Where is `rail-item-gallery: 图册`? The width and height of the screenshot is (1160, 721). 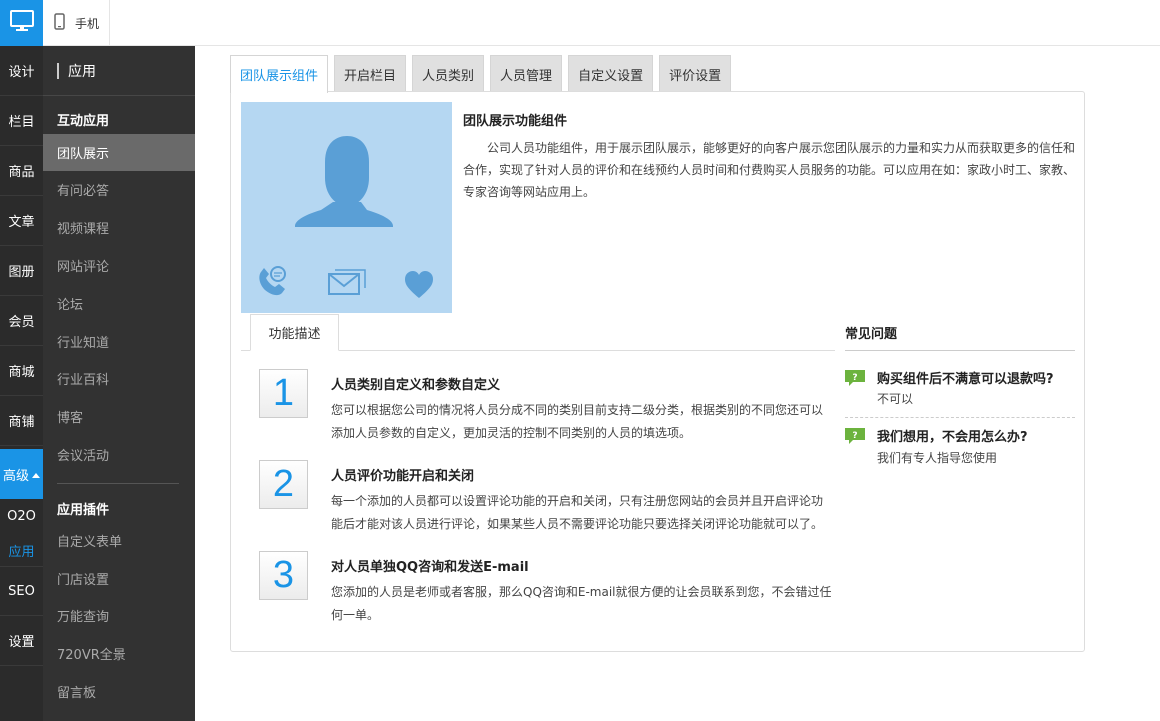 rail-item-gallery: 图册 is located at coordinates (21, 271).